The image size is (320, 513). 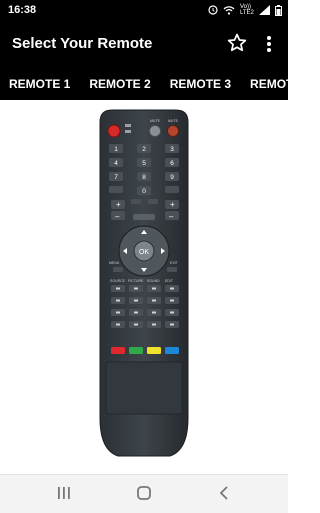 I want to click on tab-remote-1: REMOTE 1, so click(x=39, y=83).